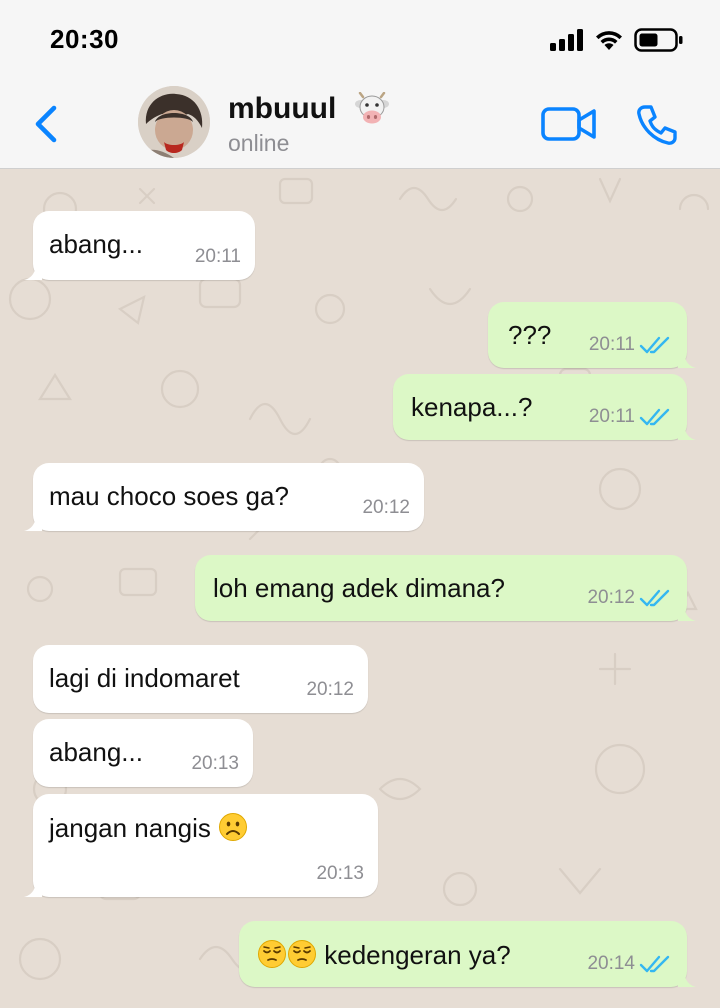  I want to click on message-text: kenapa...?, so click(472, 407).